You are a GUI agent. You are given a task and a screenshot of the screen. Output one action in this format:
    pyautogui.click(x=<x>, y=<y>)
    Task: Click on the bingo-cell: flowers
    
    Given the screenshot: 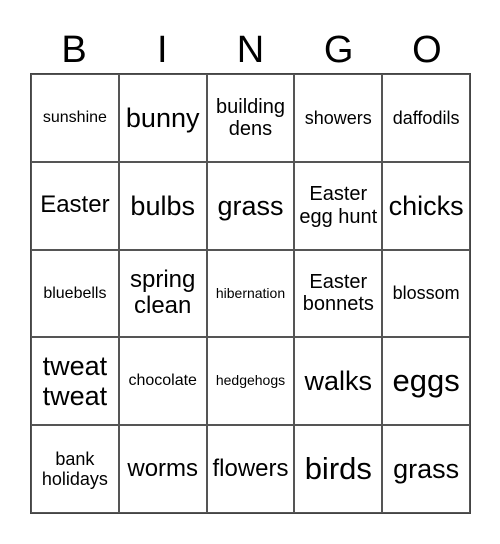 What is the action you would take?
    pyautogui.click(x=250, y=469)
    